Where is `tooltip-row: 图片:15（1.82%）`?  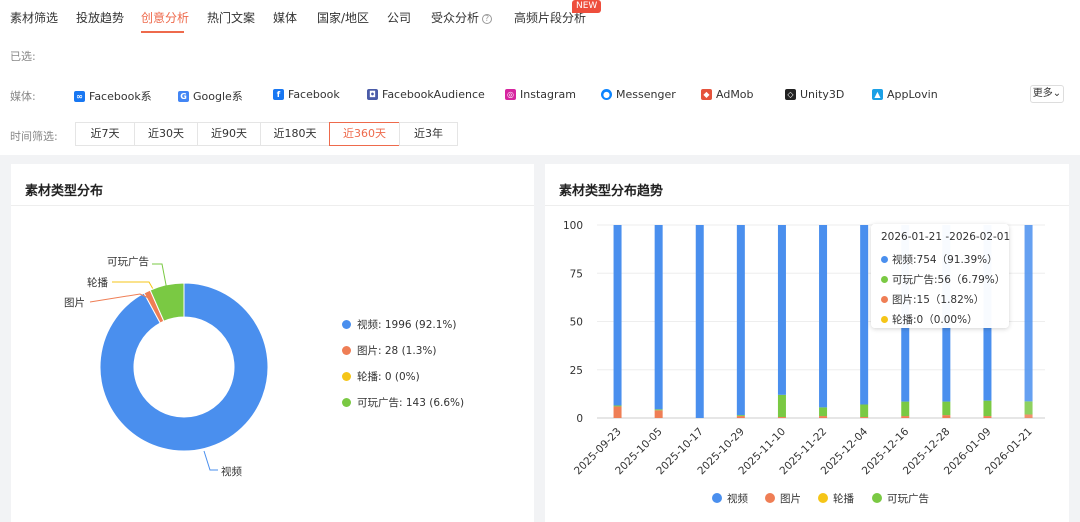 tooltip-row: 图片:15（1.82%） is located at coordinates (945, 299).